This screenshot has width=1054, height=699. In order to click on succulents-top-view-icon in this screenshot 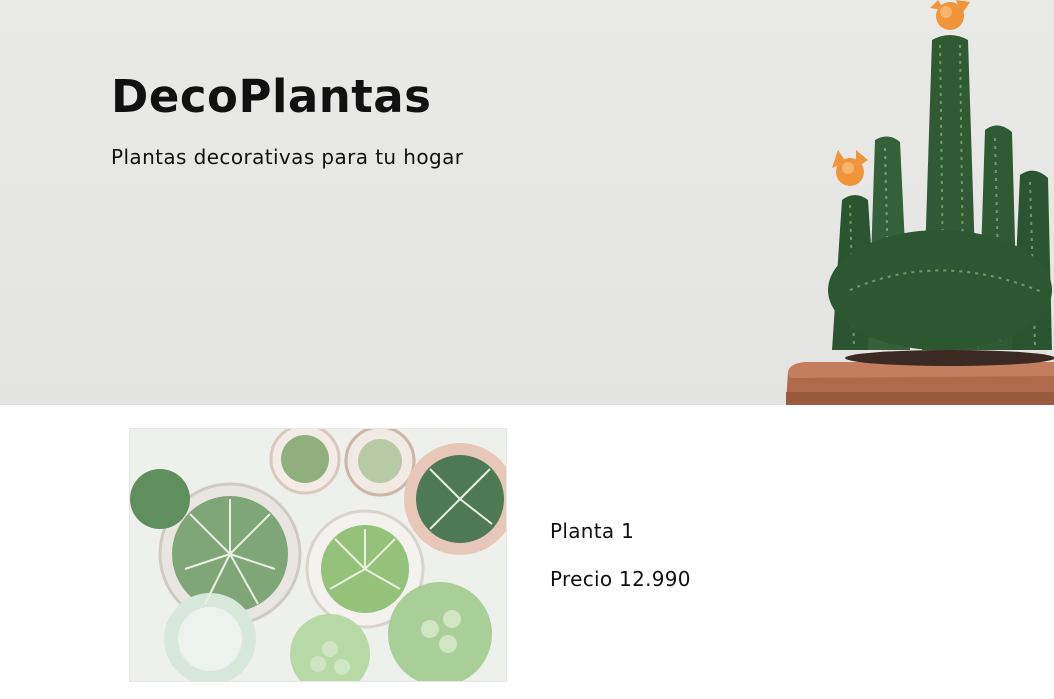, I will do `click(318, 555)`.